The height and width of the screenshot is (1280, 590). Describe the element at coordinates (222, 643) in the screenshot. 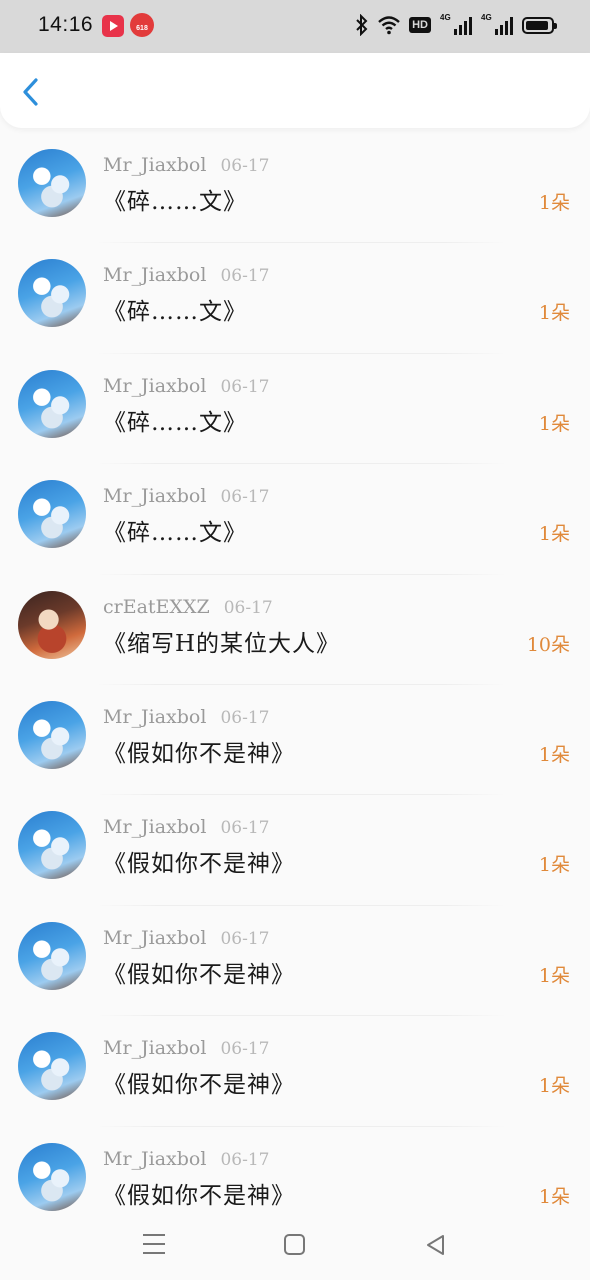

I see `work-title: 《缩写H的某位大人》` at that location.